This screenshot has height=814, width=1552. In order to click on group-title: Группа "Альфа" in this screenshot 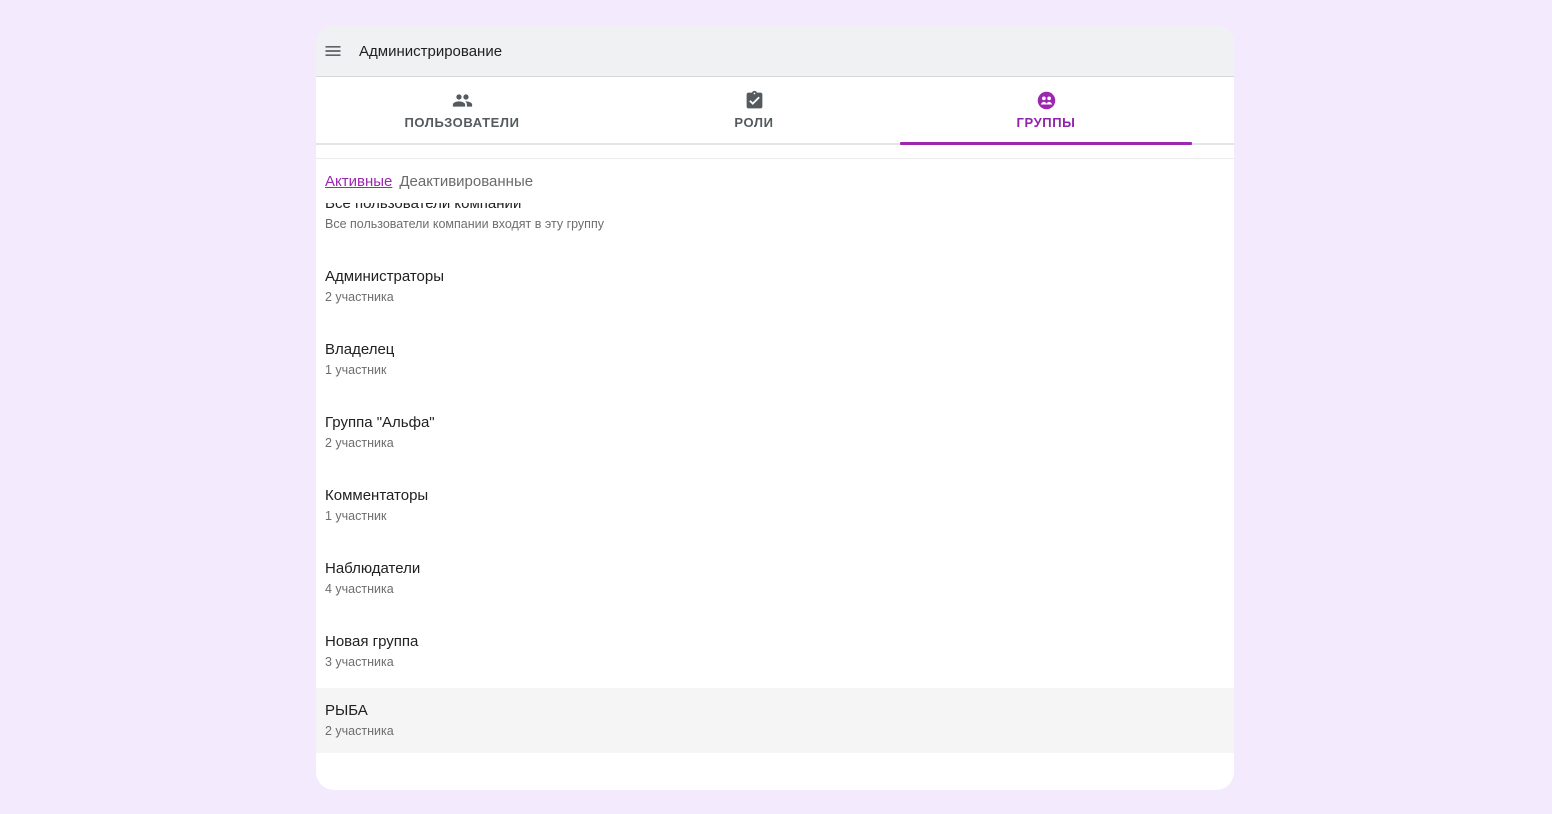, I will do `click(380, 422)`.